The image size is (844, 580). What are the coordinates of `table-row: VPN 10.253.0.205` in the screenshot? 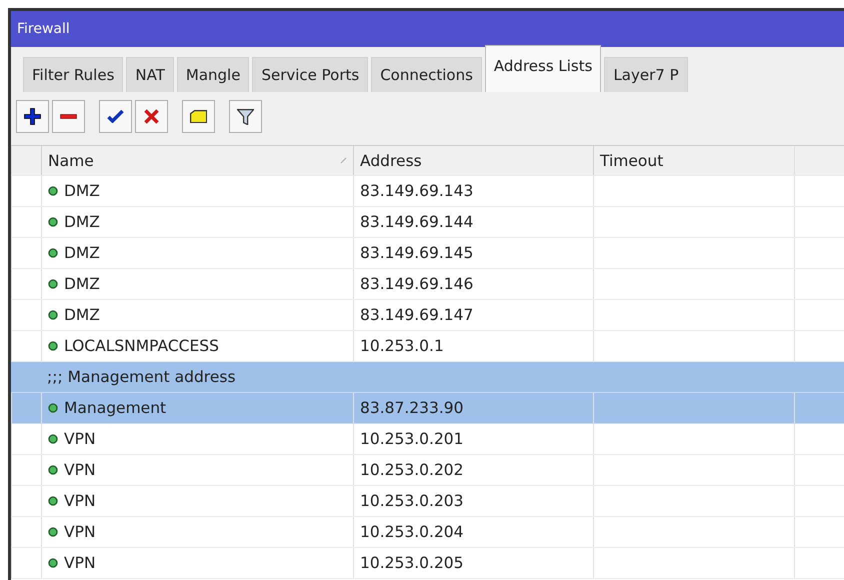 It's located at (427, 563).